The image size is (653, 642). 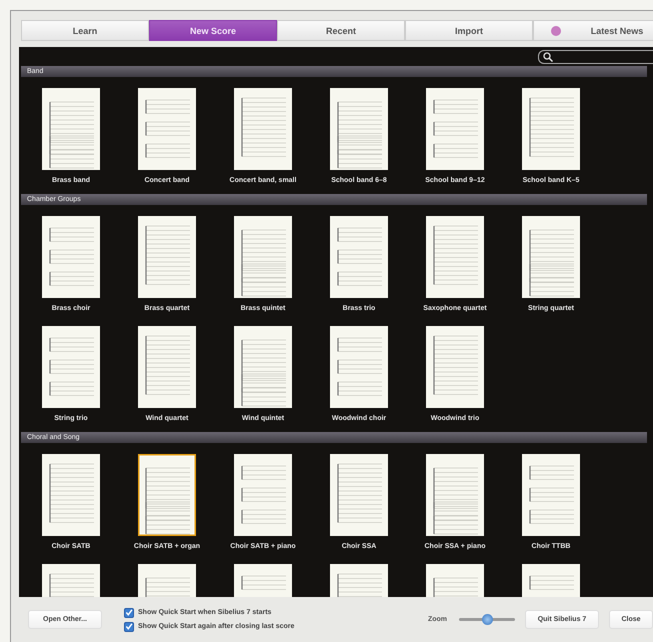 What do you see at coordinates (341, 30) in the screenshot?
I see `tab: Recent` at bounding box center [341, 30].